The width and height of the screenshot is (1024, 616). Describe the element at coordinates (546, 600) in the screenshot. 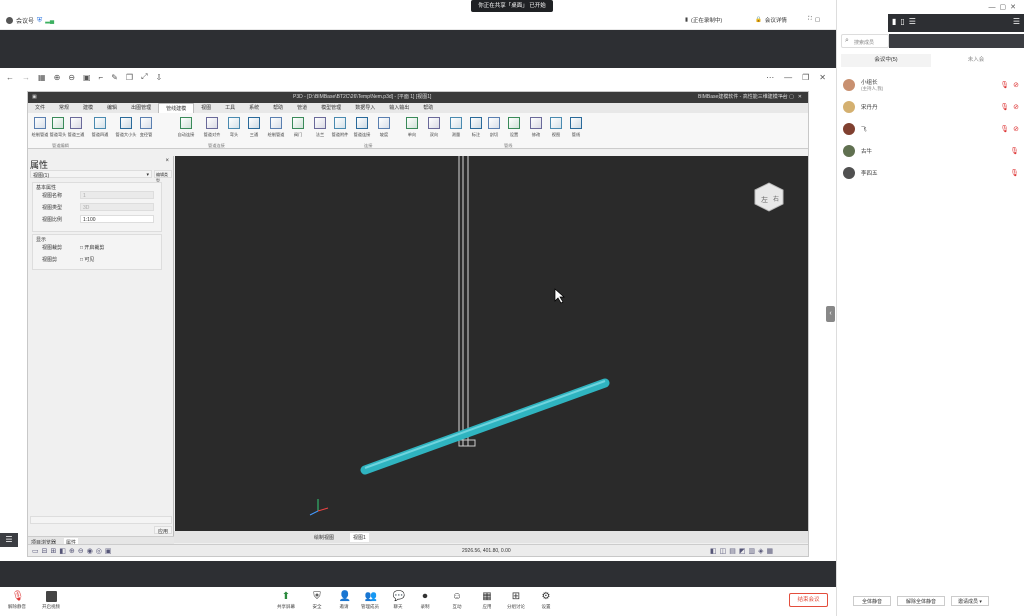

I see `control-button: ⚙ 设置` at that location.